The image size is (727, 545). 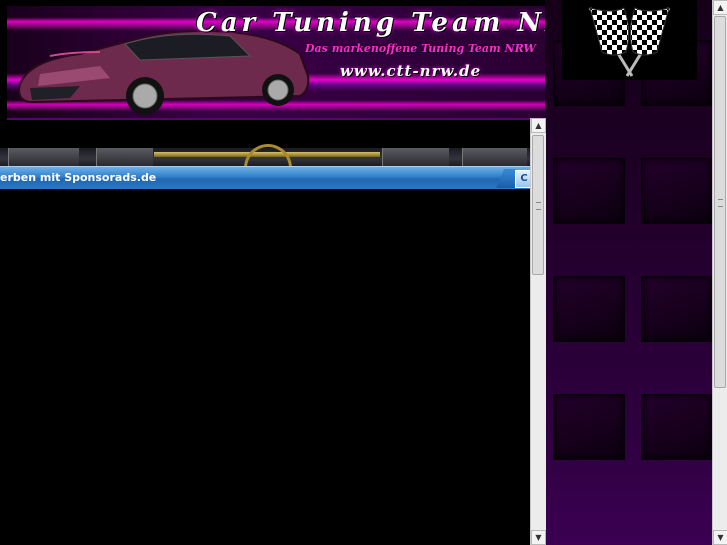 What do you see at coordinates (629, 40) in the screenshot?
I see `checkered-flags-icon` at bounding box center [629, 40].